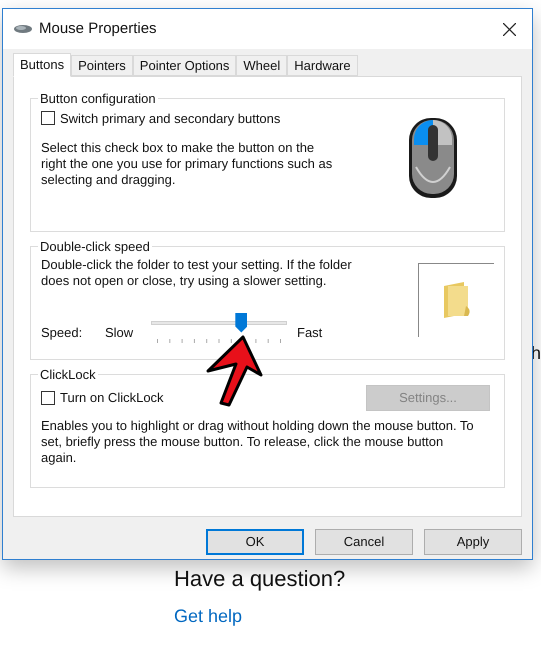  What do you see at coordinates (322, 65) in the screenshot?
I see `tab: Hardware` at bounding box center [322, 65].